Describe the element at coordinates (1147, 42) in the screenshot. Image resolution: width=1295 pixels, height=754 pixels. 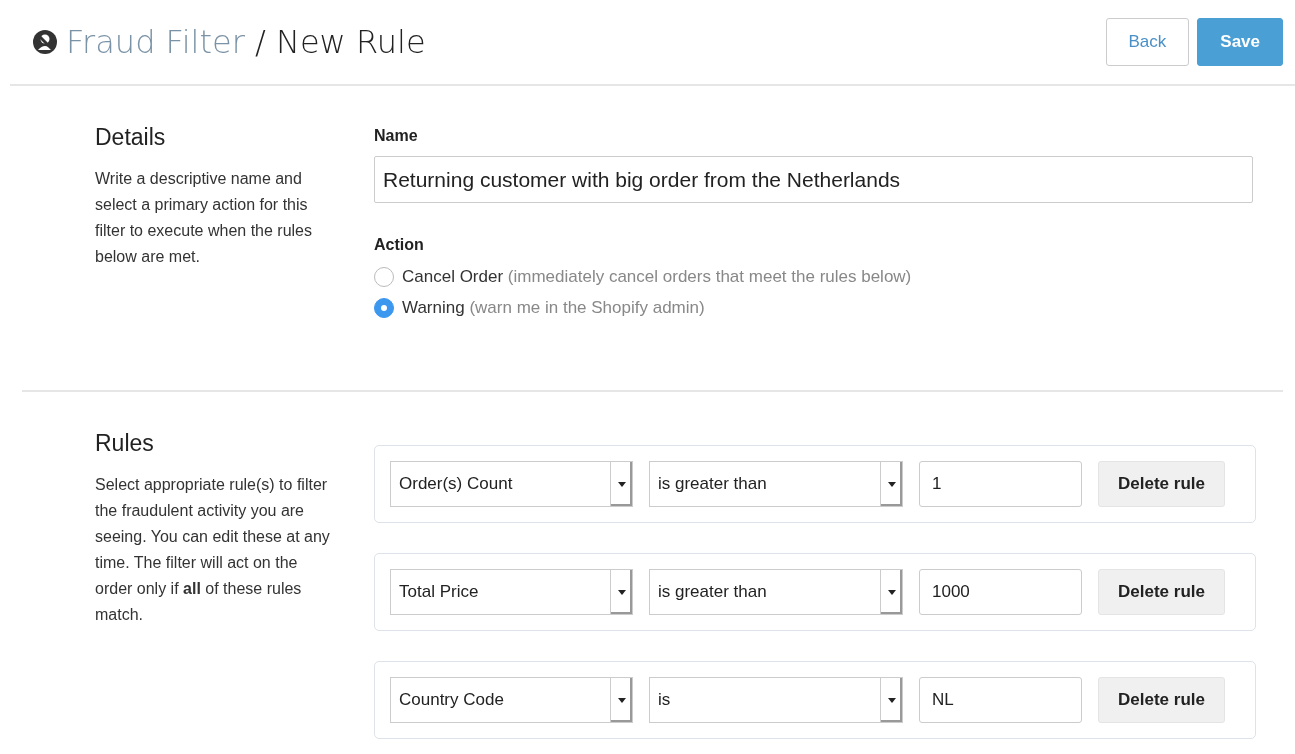
I see `back-button: Back` at that location.